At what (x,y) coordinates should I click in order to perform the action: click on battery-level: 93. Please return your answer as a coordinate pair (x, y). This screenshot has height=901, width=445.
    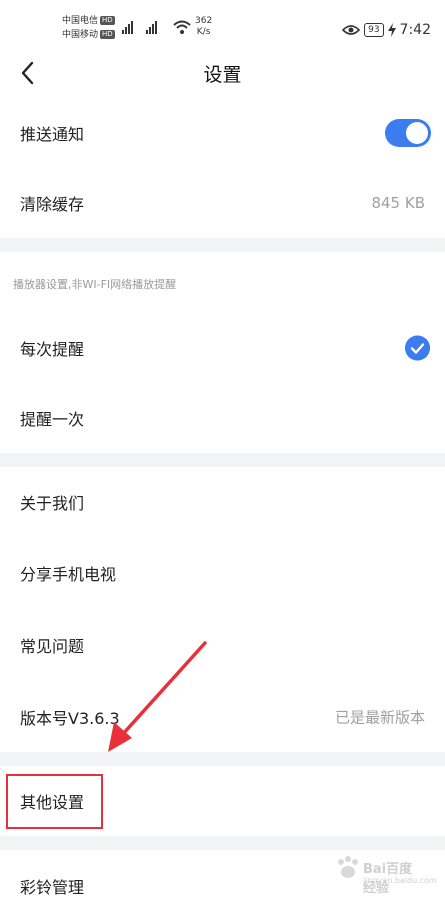
    Looking at the image, I should click on (374, 30).